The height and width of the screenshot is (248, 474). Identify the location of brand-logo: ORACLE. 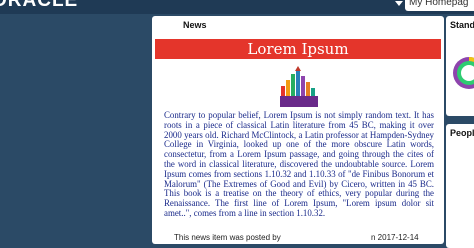
(39, 5).